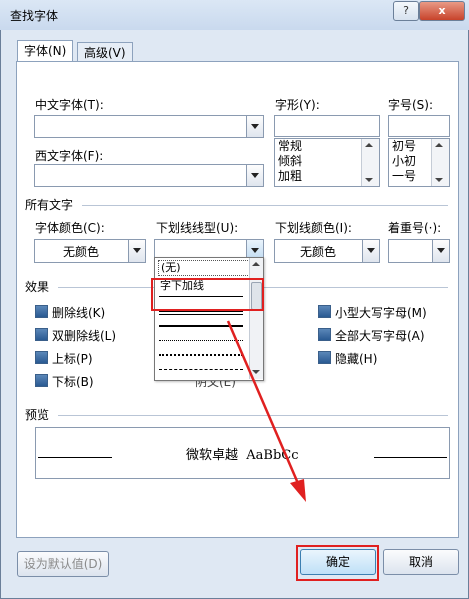 The width and height of the screenshot is (469, 599). What do you see at coordinates (266, 411) in the screenshot?
I see `annotation-arrow` at bounding box center [266, 411].